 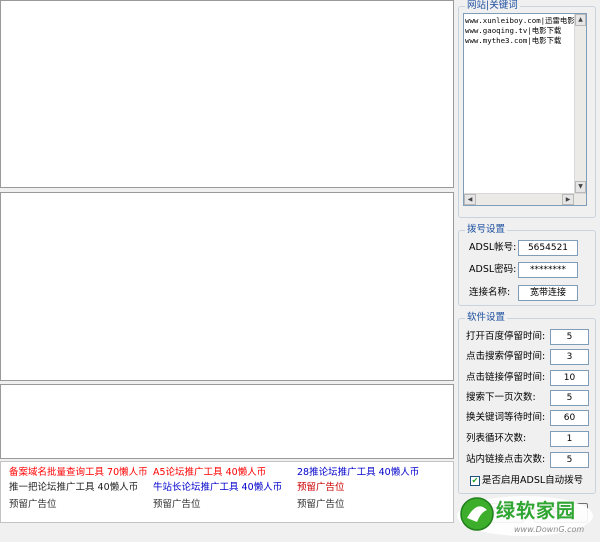 I want to click on auto-dial-checkbox: ✔, so click(x=475, y=481).